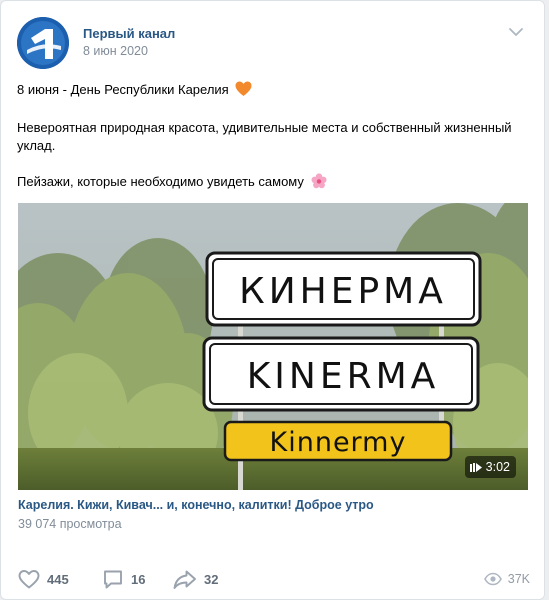  Describe the element at coordinates (123, 89) in the screenshot. I see `post-text-line1: 8 июня - День Республики Карелия` at that location.